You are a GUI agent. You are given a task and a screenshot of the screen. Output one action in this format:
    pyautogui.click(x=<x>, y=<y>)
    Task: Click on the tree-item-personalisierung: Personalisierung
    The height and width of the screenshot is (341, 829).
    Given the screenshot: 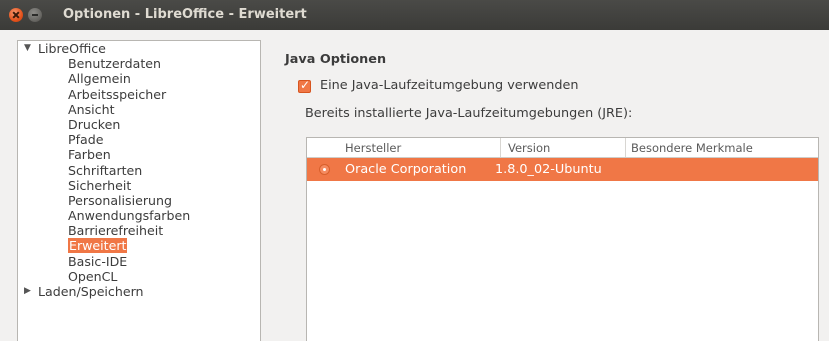 What is the action you would take?
    pyautogui.click(x=139, y=200)
    